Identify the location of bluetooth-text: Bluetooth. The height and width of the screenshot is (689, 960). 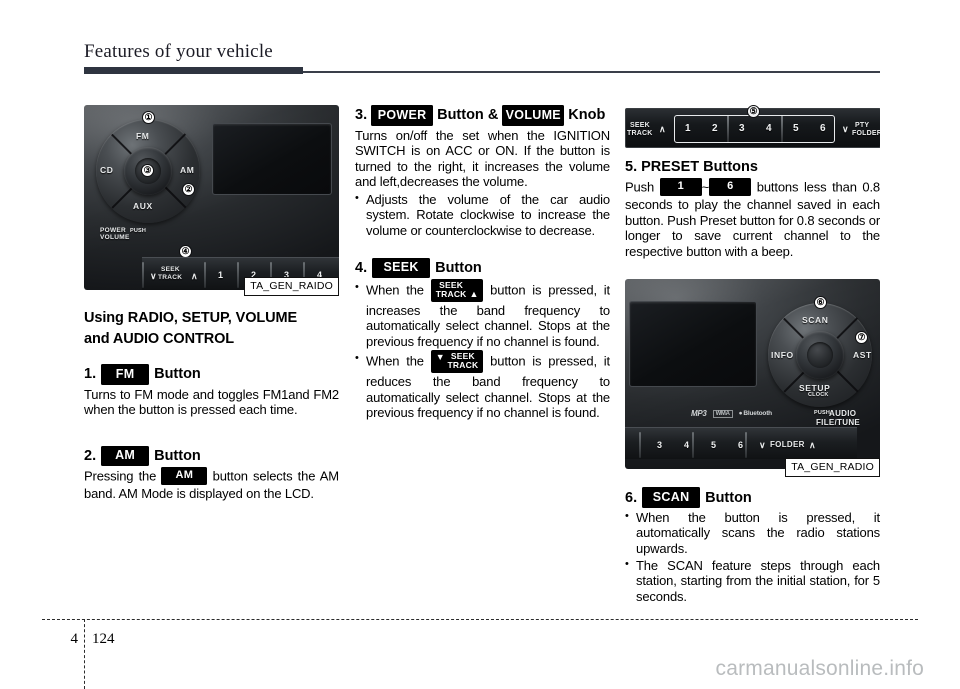
(757, 414).